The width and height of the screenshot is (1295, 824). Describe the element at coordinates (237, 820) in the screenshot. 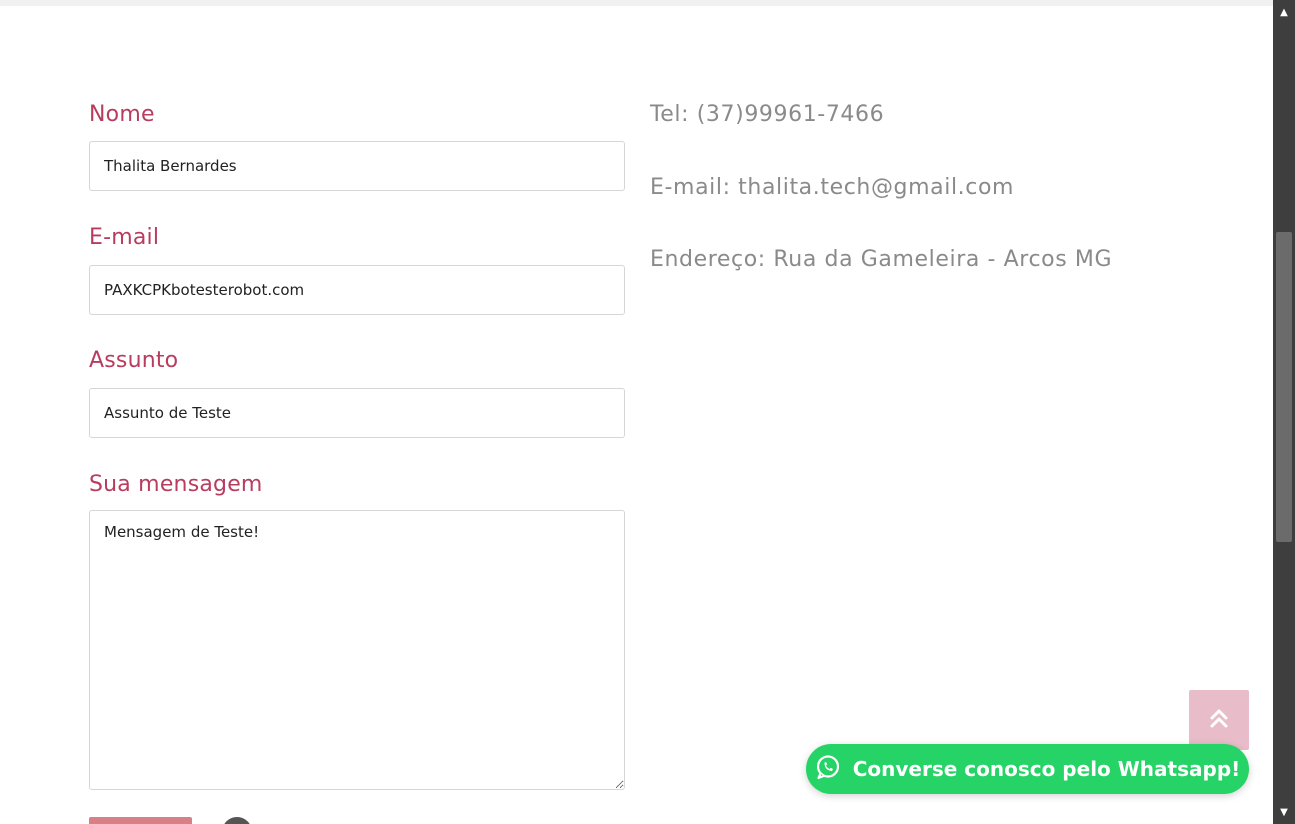

I see `captcha-badge-icon` at that location.